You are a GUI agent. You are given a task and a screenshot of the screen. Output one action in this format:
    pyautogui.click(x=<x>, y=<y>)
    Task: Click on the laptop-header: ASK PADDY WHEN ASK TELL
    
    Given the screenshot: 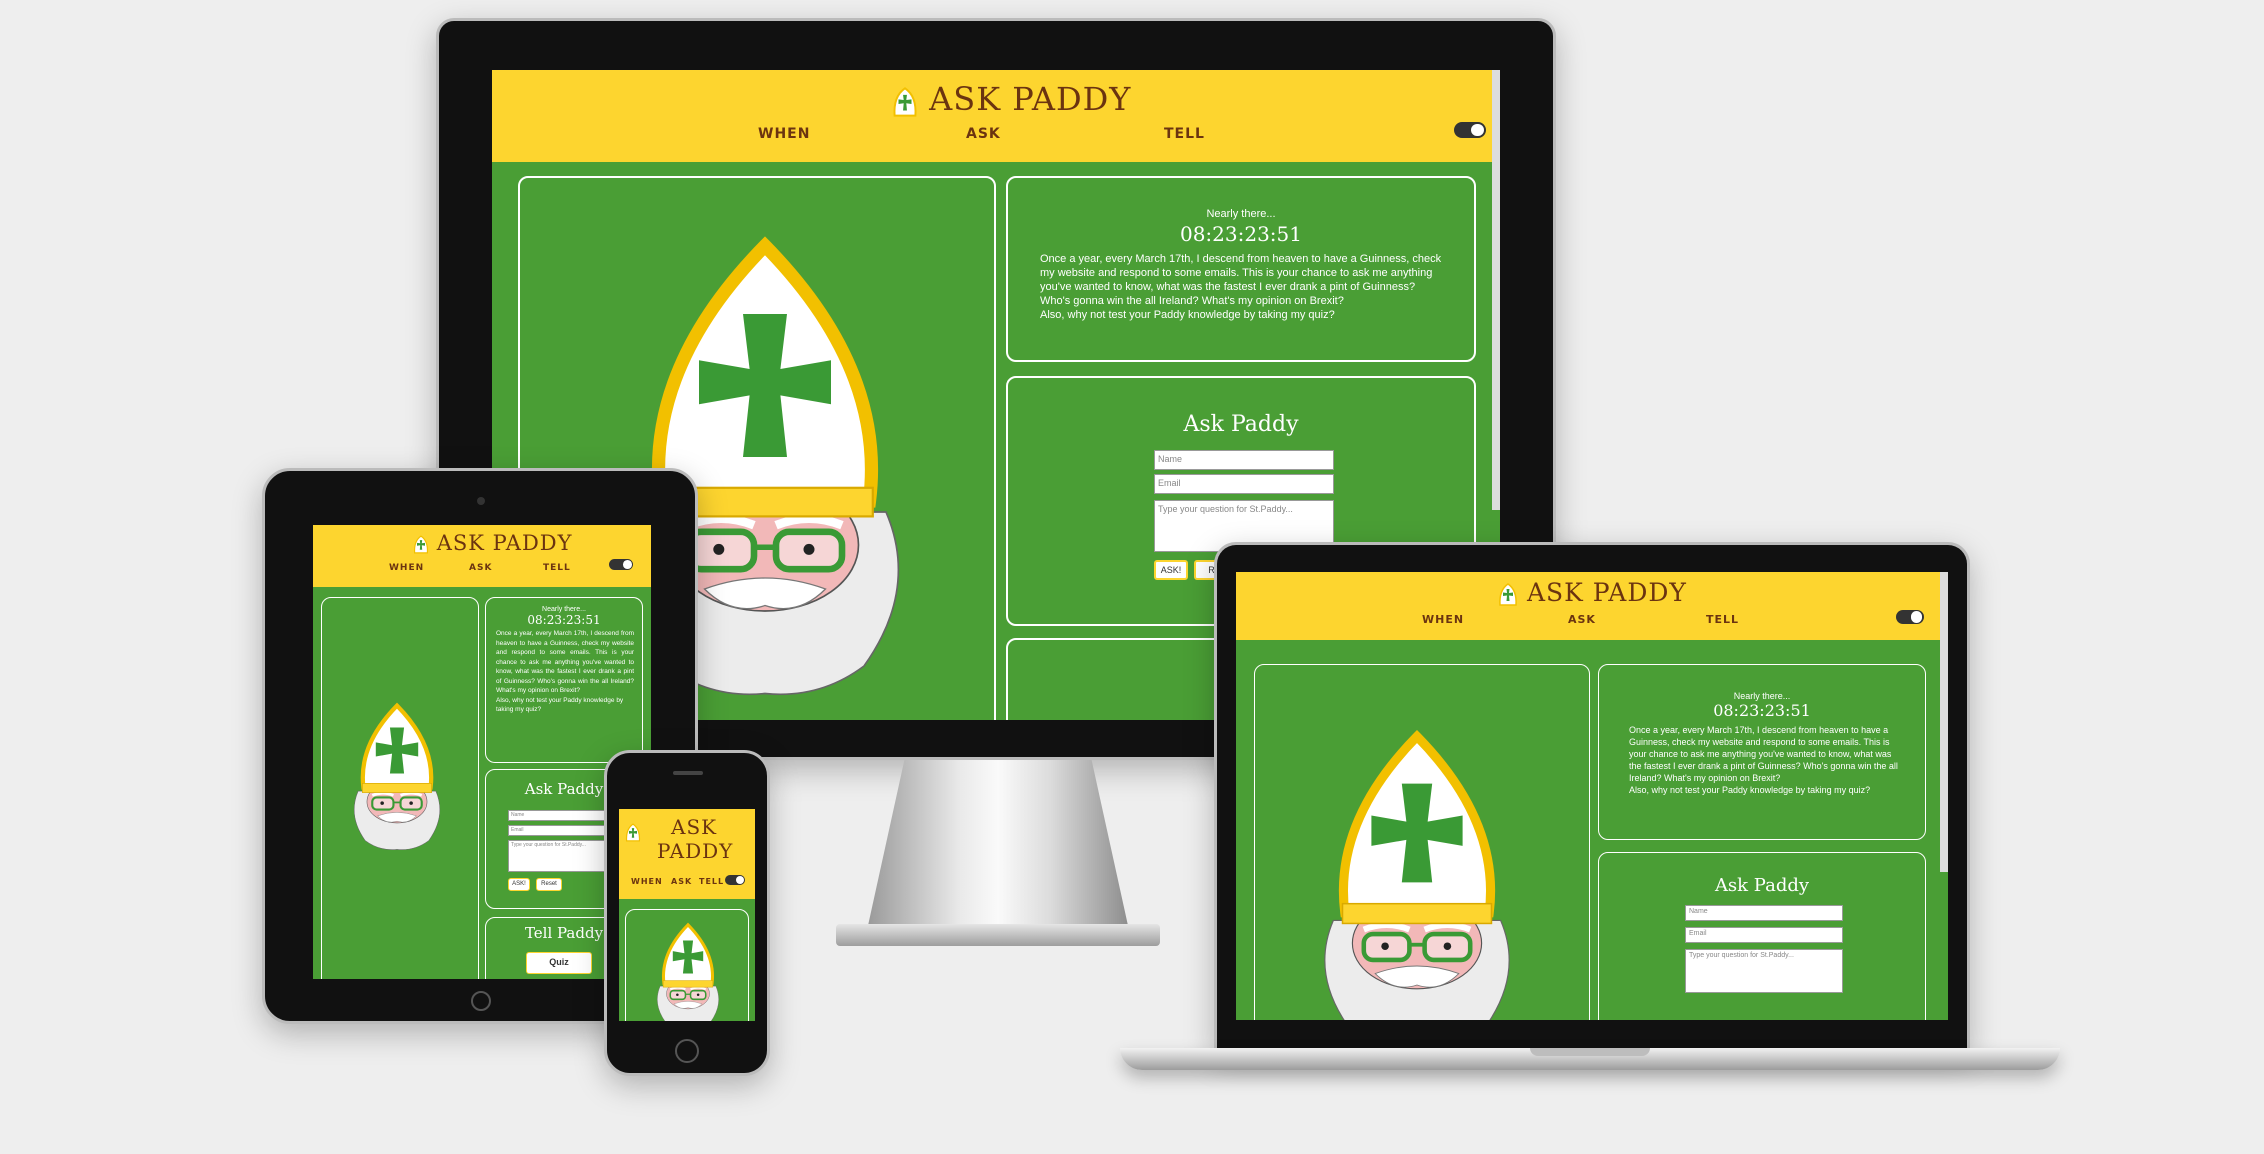 What is the action you would take?
    pyautogui.click(x=1592, y=606)
    